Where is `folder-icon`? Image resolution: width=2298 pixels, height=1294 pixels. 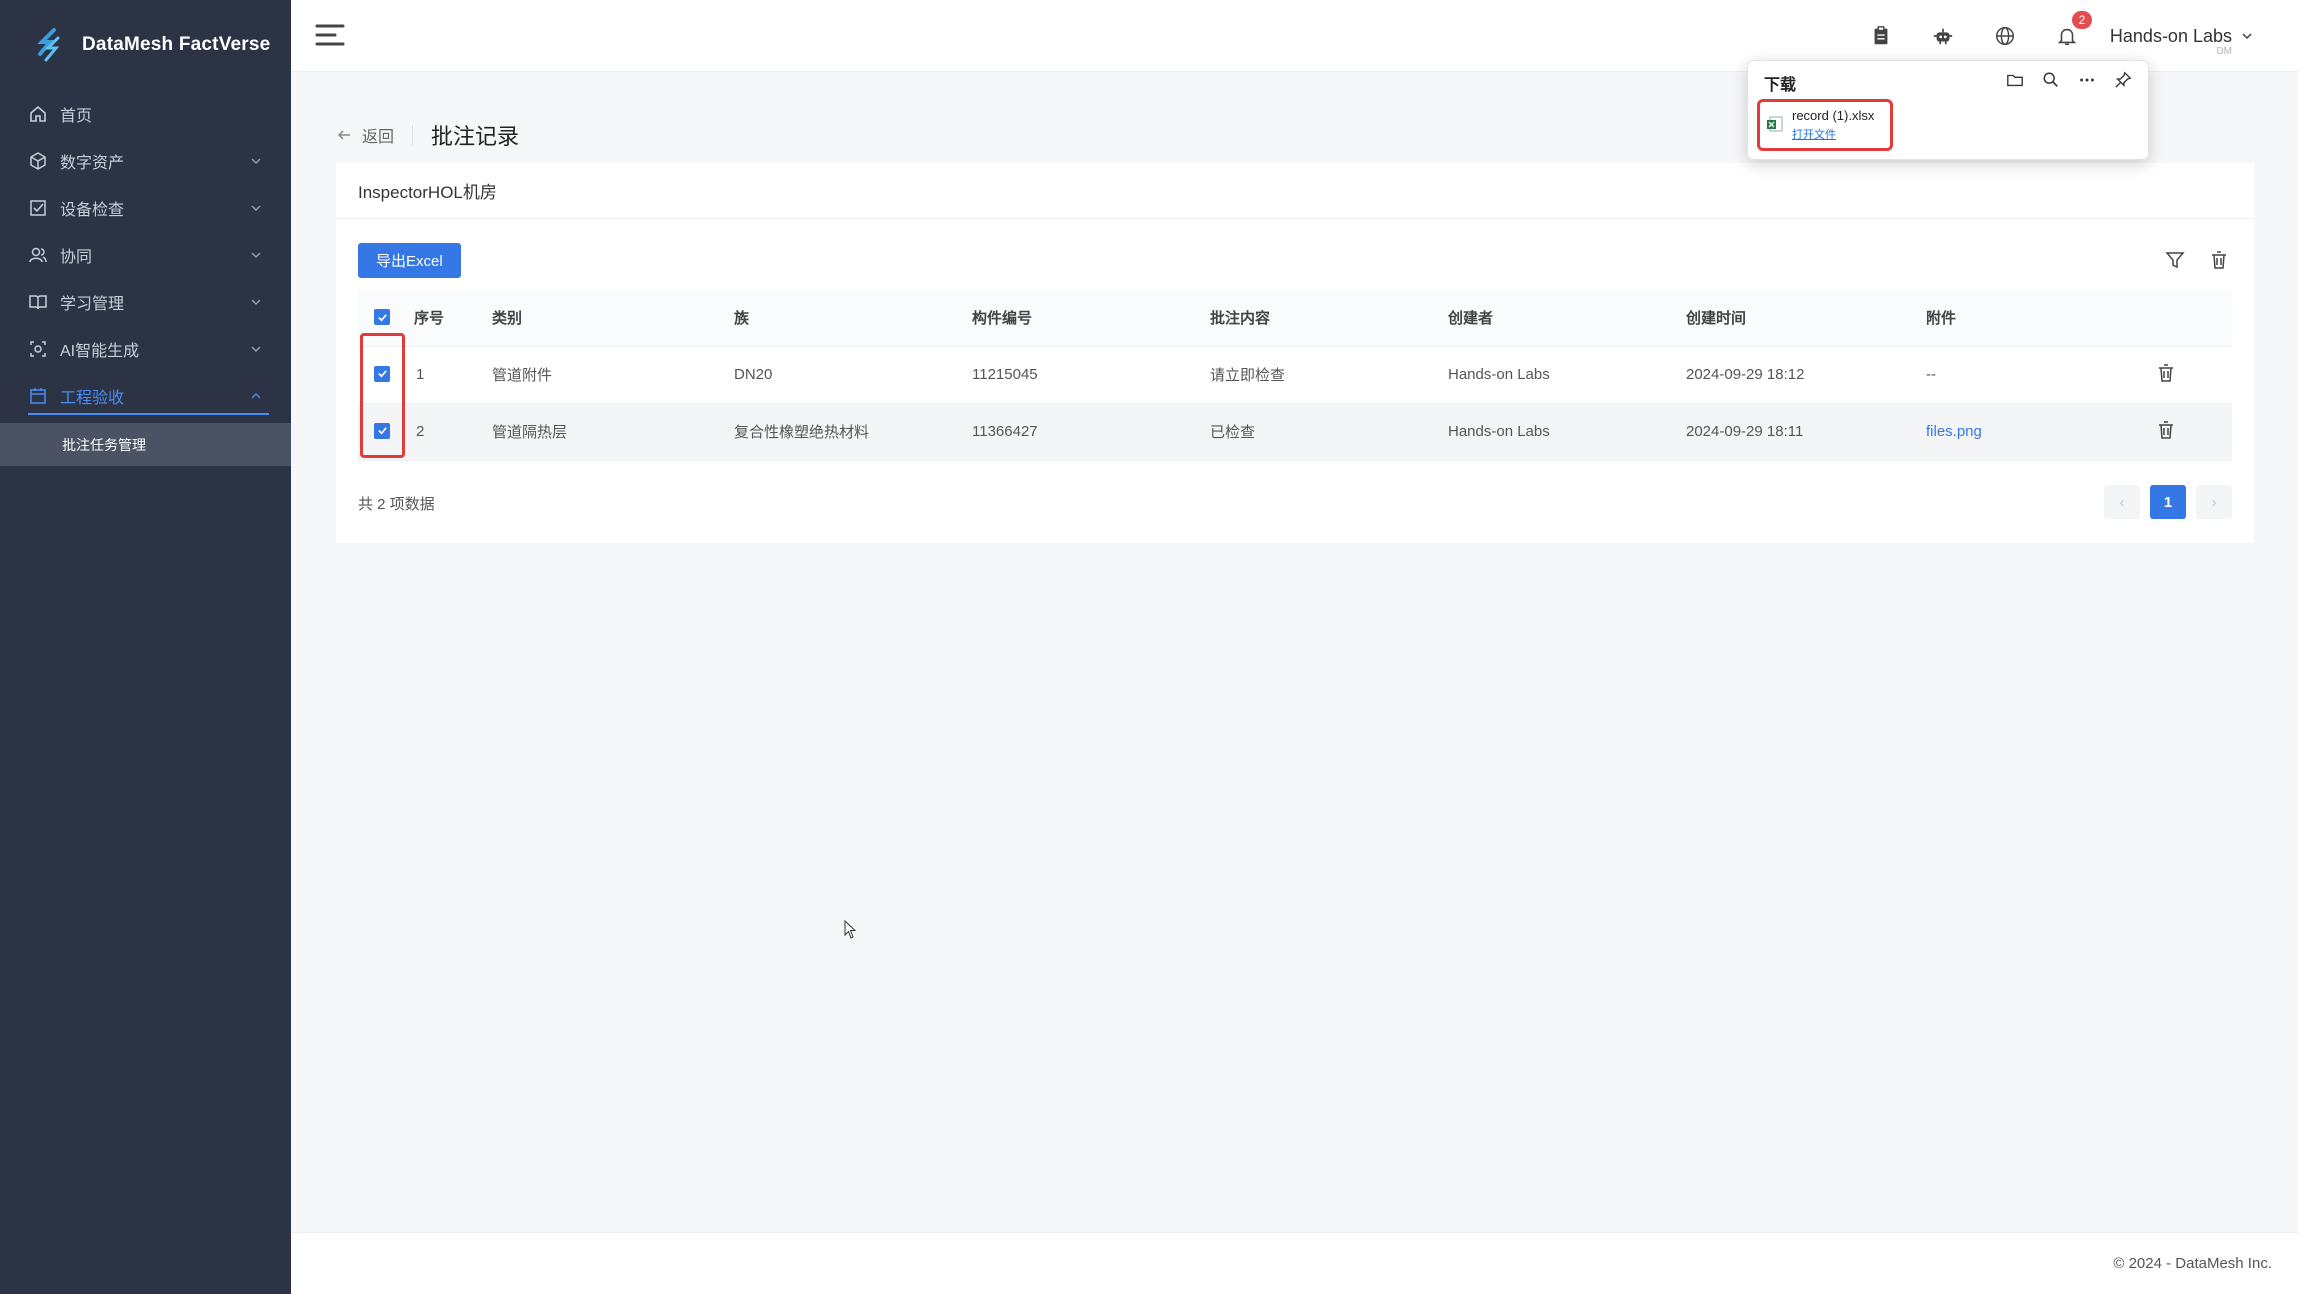
folder-icon is located at coordinates (2015, 80).